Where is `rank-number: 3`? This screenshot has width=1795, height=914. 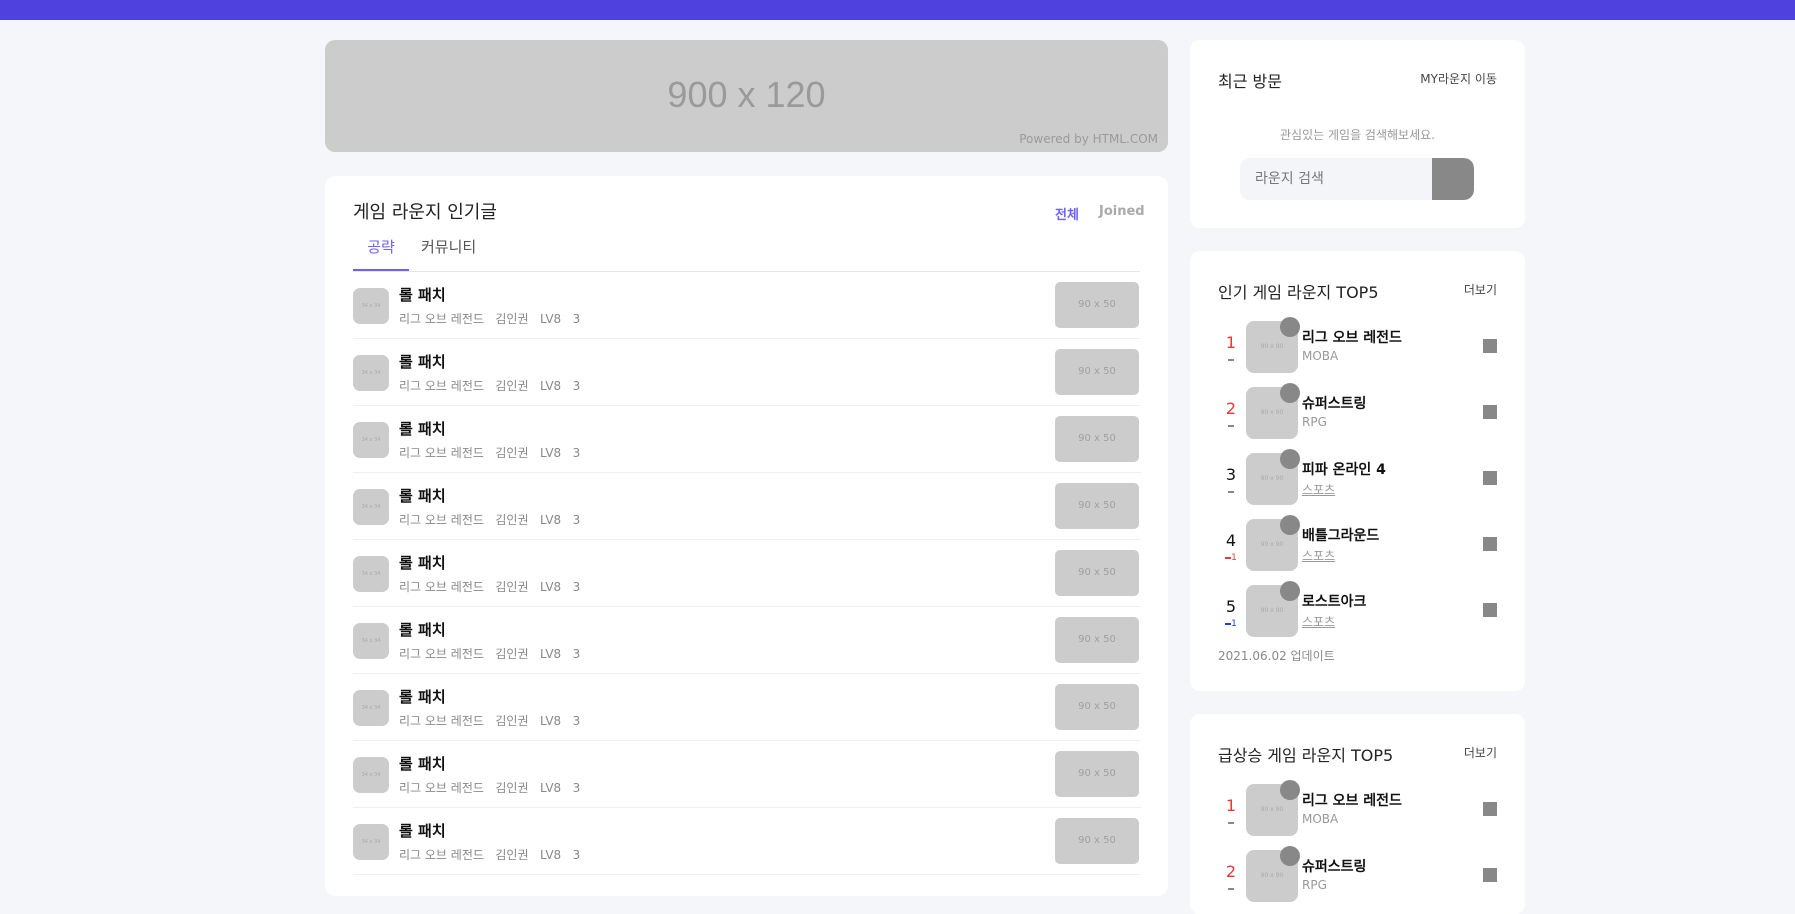 rank-number: 3 is located at coordinates (1231, 474).